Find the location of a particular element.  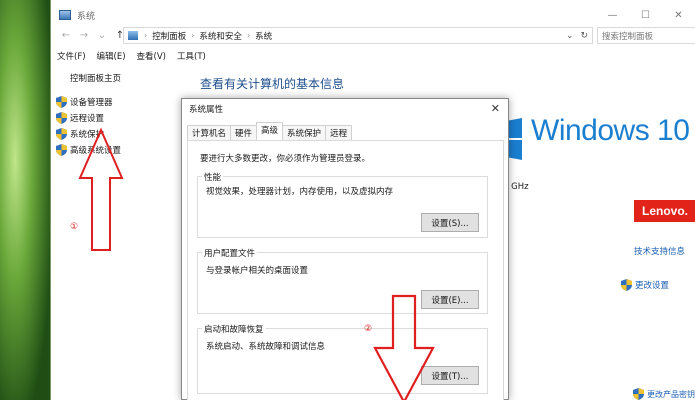

tab-advanced: 高级 is located at coordinates (270, 131).